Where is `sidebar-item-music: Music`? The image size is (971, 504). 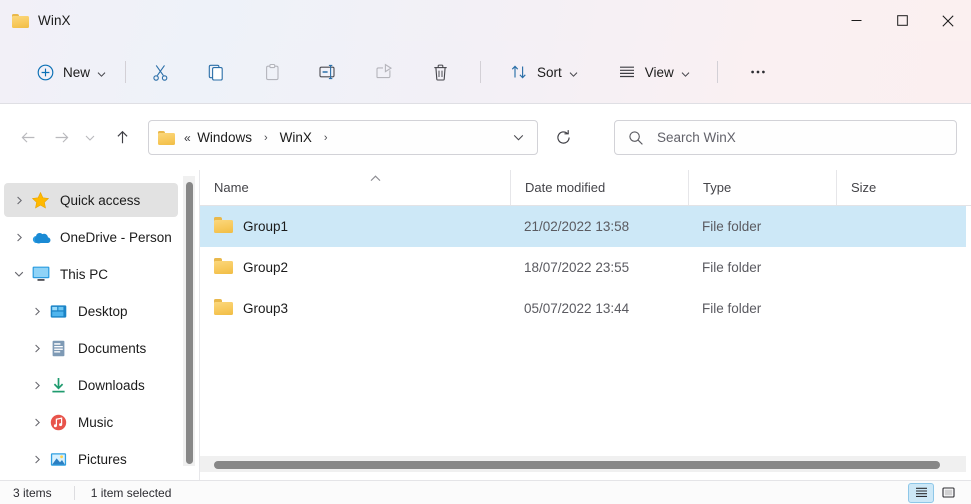
sidebar-item-music: Music is located at coordinates (91, 422).